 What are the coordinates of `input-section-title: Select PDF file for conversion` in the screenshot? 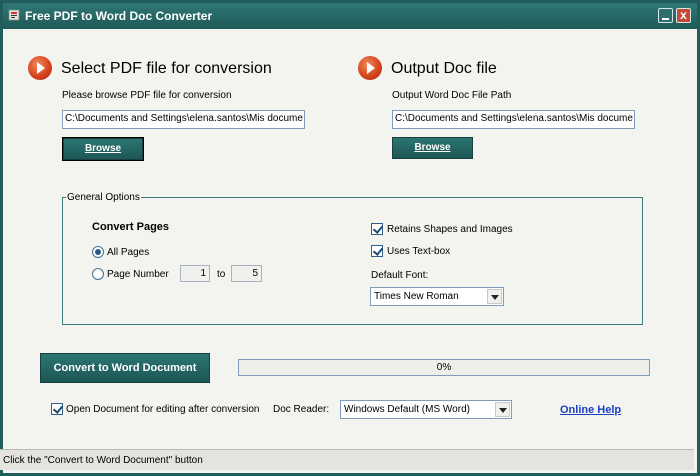 It's located at (166, 68).